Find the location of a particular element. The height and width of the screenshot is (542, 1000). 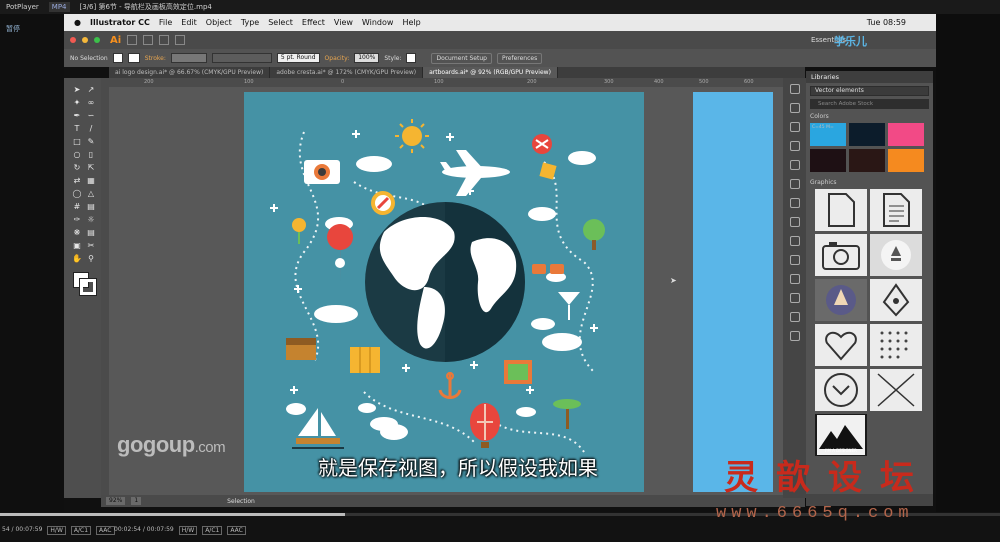

close-icon is located at coordinates (73, 40).